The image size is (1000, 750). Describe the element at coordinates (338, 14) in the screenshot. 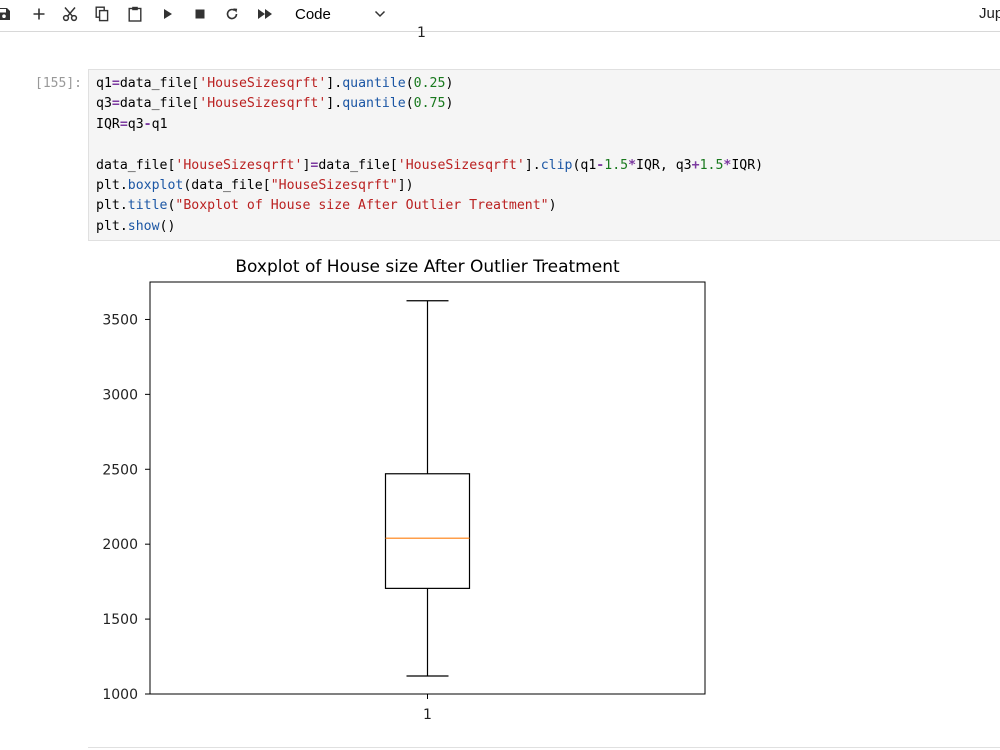

I see `cell-type-select: Code` at that location.